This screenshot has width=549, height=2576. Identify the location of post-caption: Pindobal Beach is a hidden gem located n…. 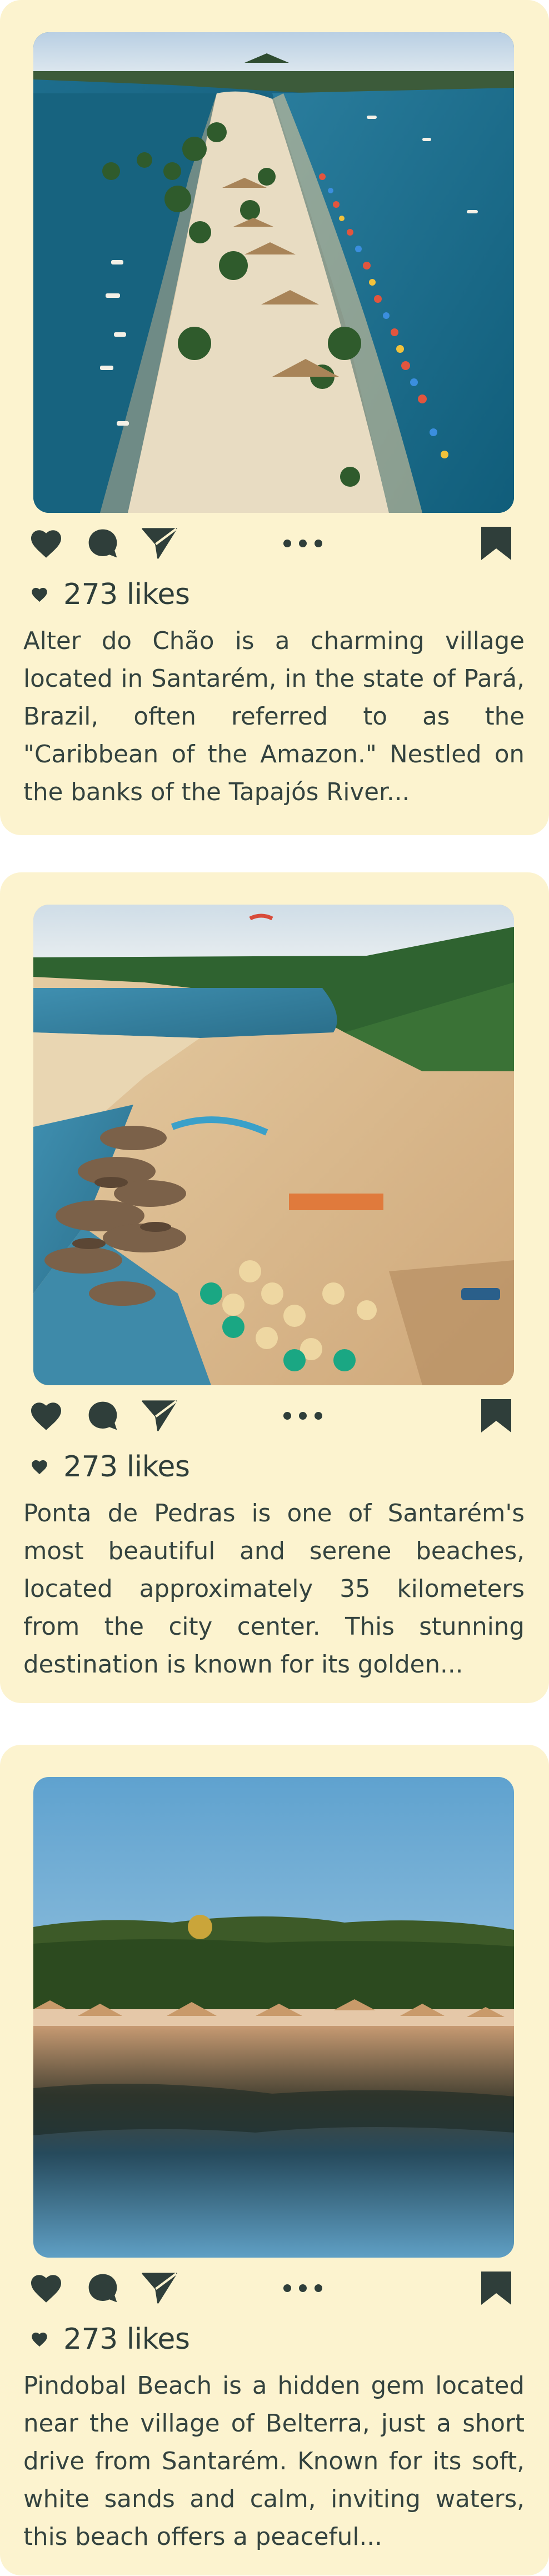
(274, 2461).